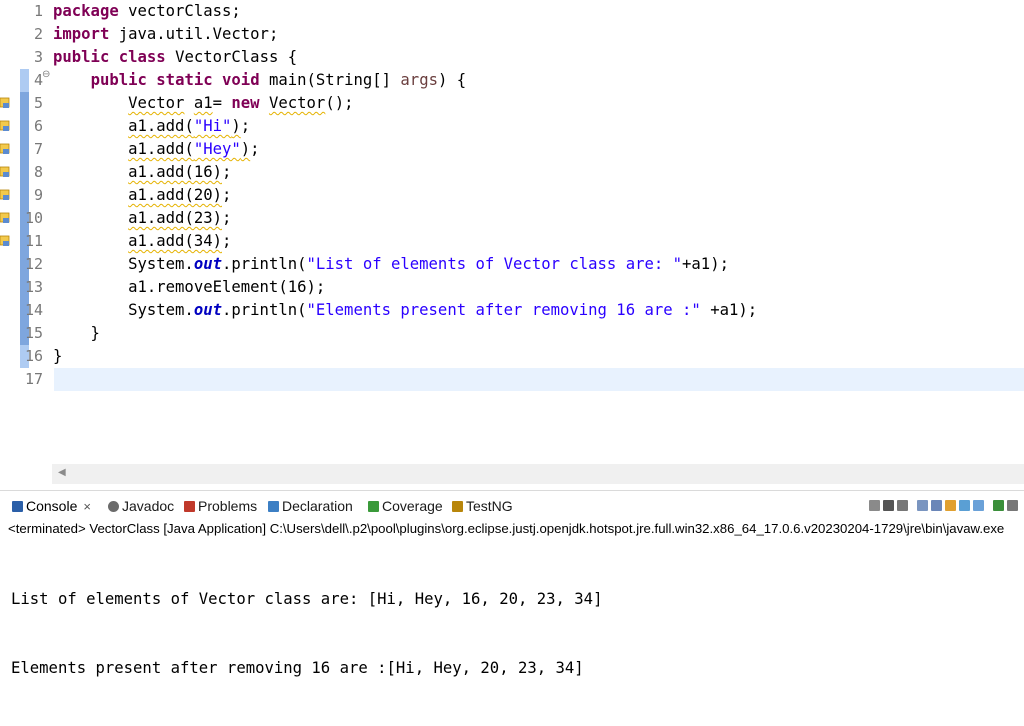 This screenshot has width=1024, height=726. Describe the element at coordinates (194, 149) in the screenshot. I see `code-text: a1.add("Hey");` at that location.